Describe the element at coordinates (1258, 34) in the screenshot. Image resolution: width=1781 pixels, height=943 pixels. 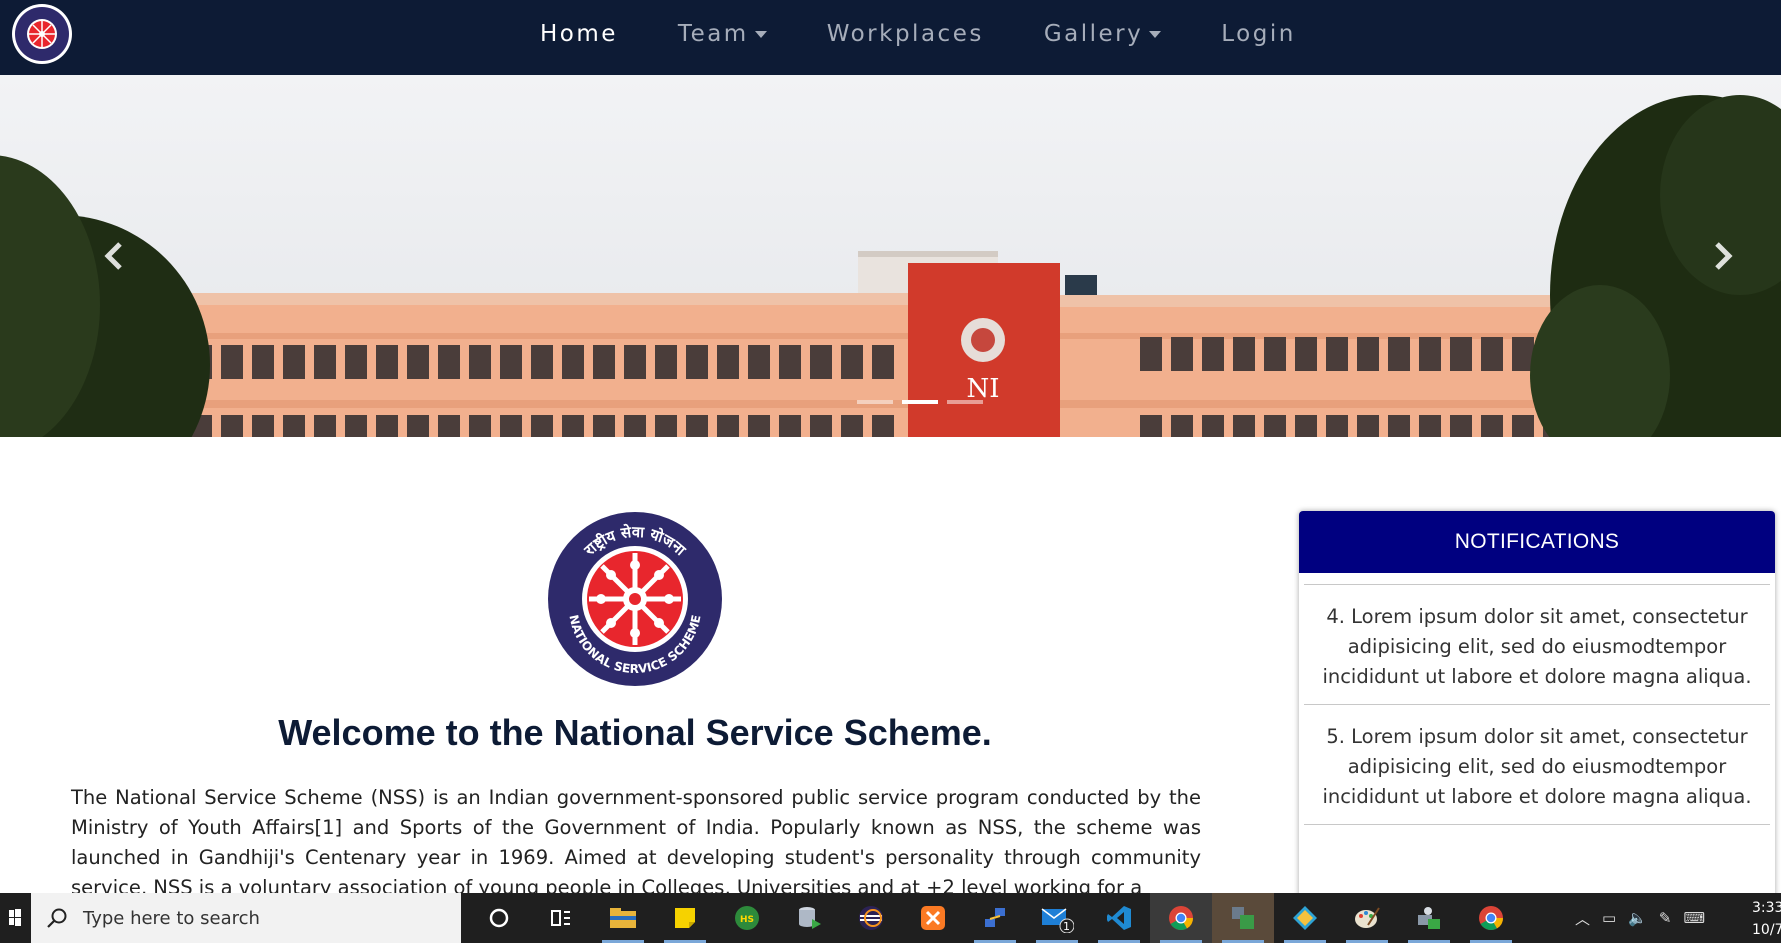
I see `nav-login-link: Login` at that location.